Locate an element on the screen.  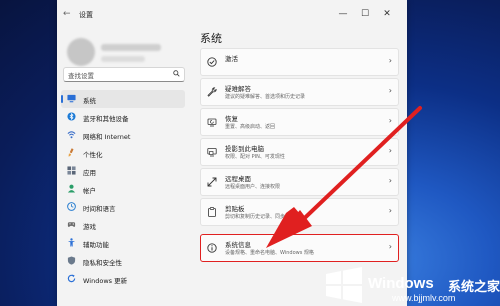
wrench-icon is located at coordinates (212, 92).